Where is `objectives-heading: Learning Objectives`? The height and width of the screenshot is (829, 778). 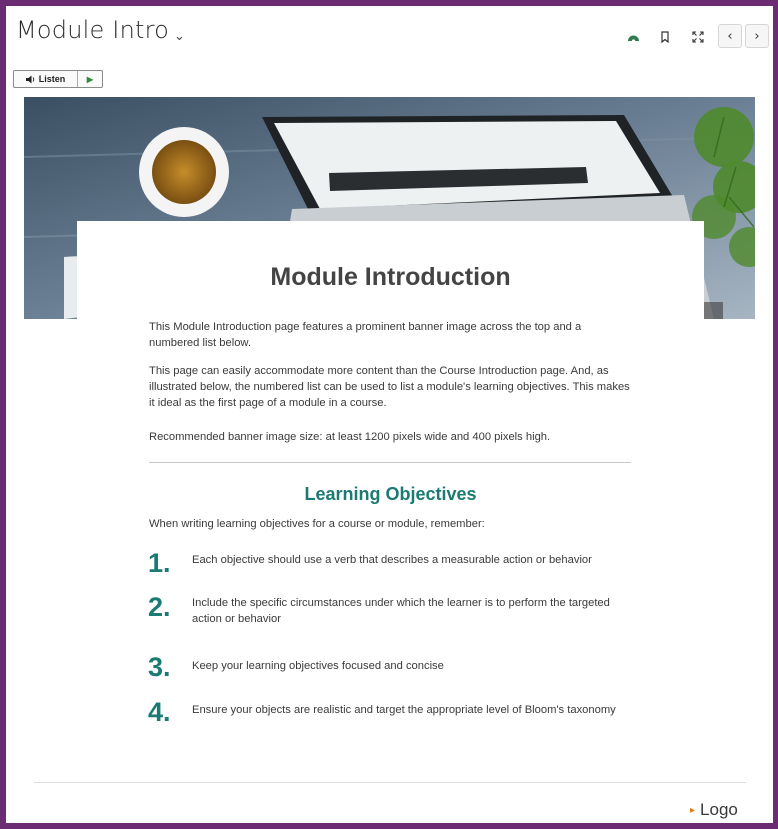
objectives-heading: Learning Objectives is located at coordinates (390, 494).